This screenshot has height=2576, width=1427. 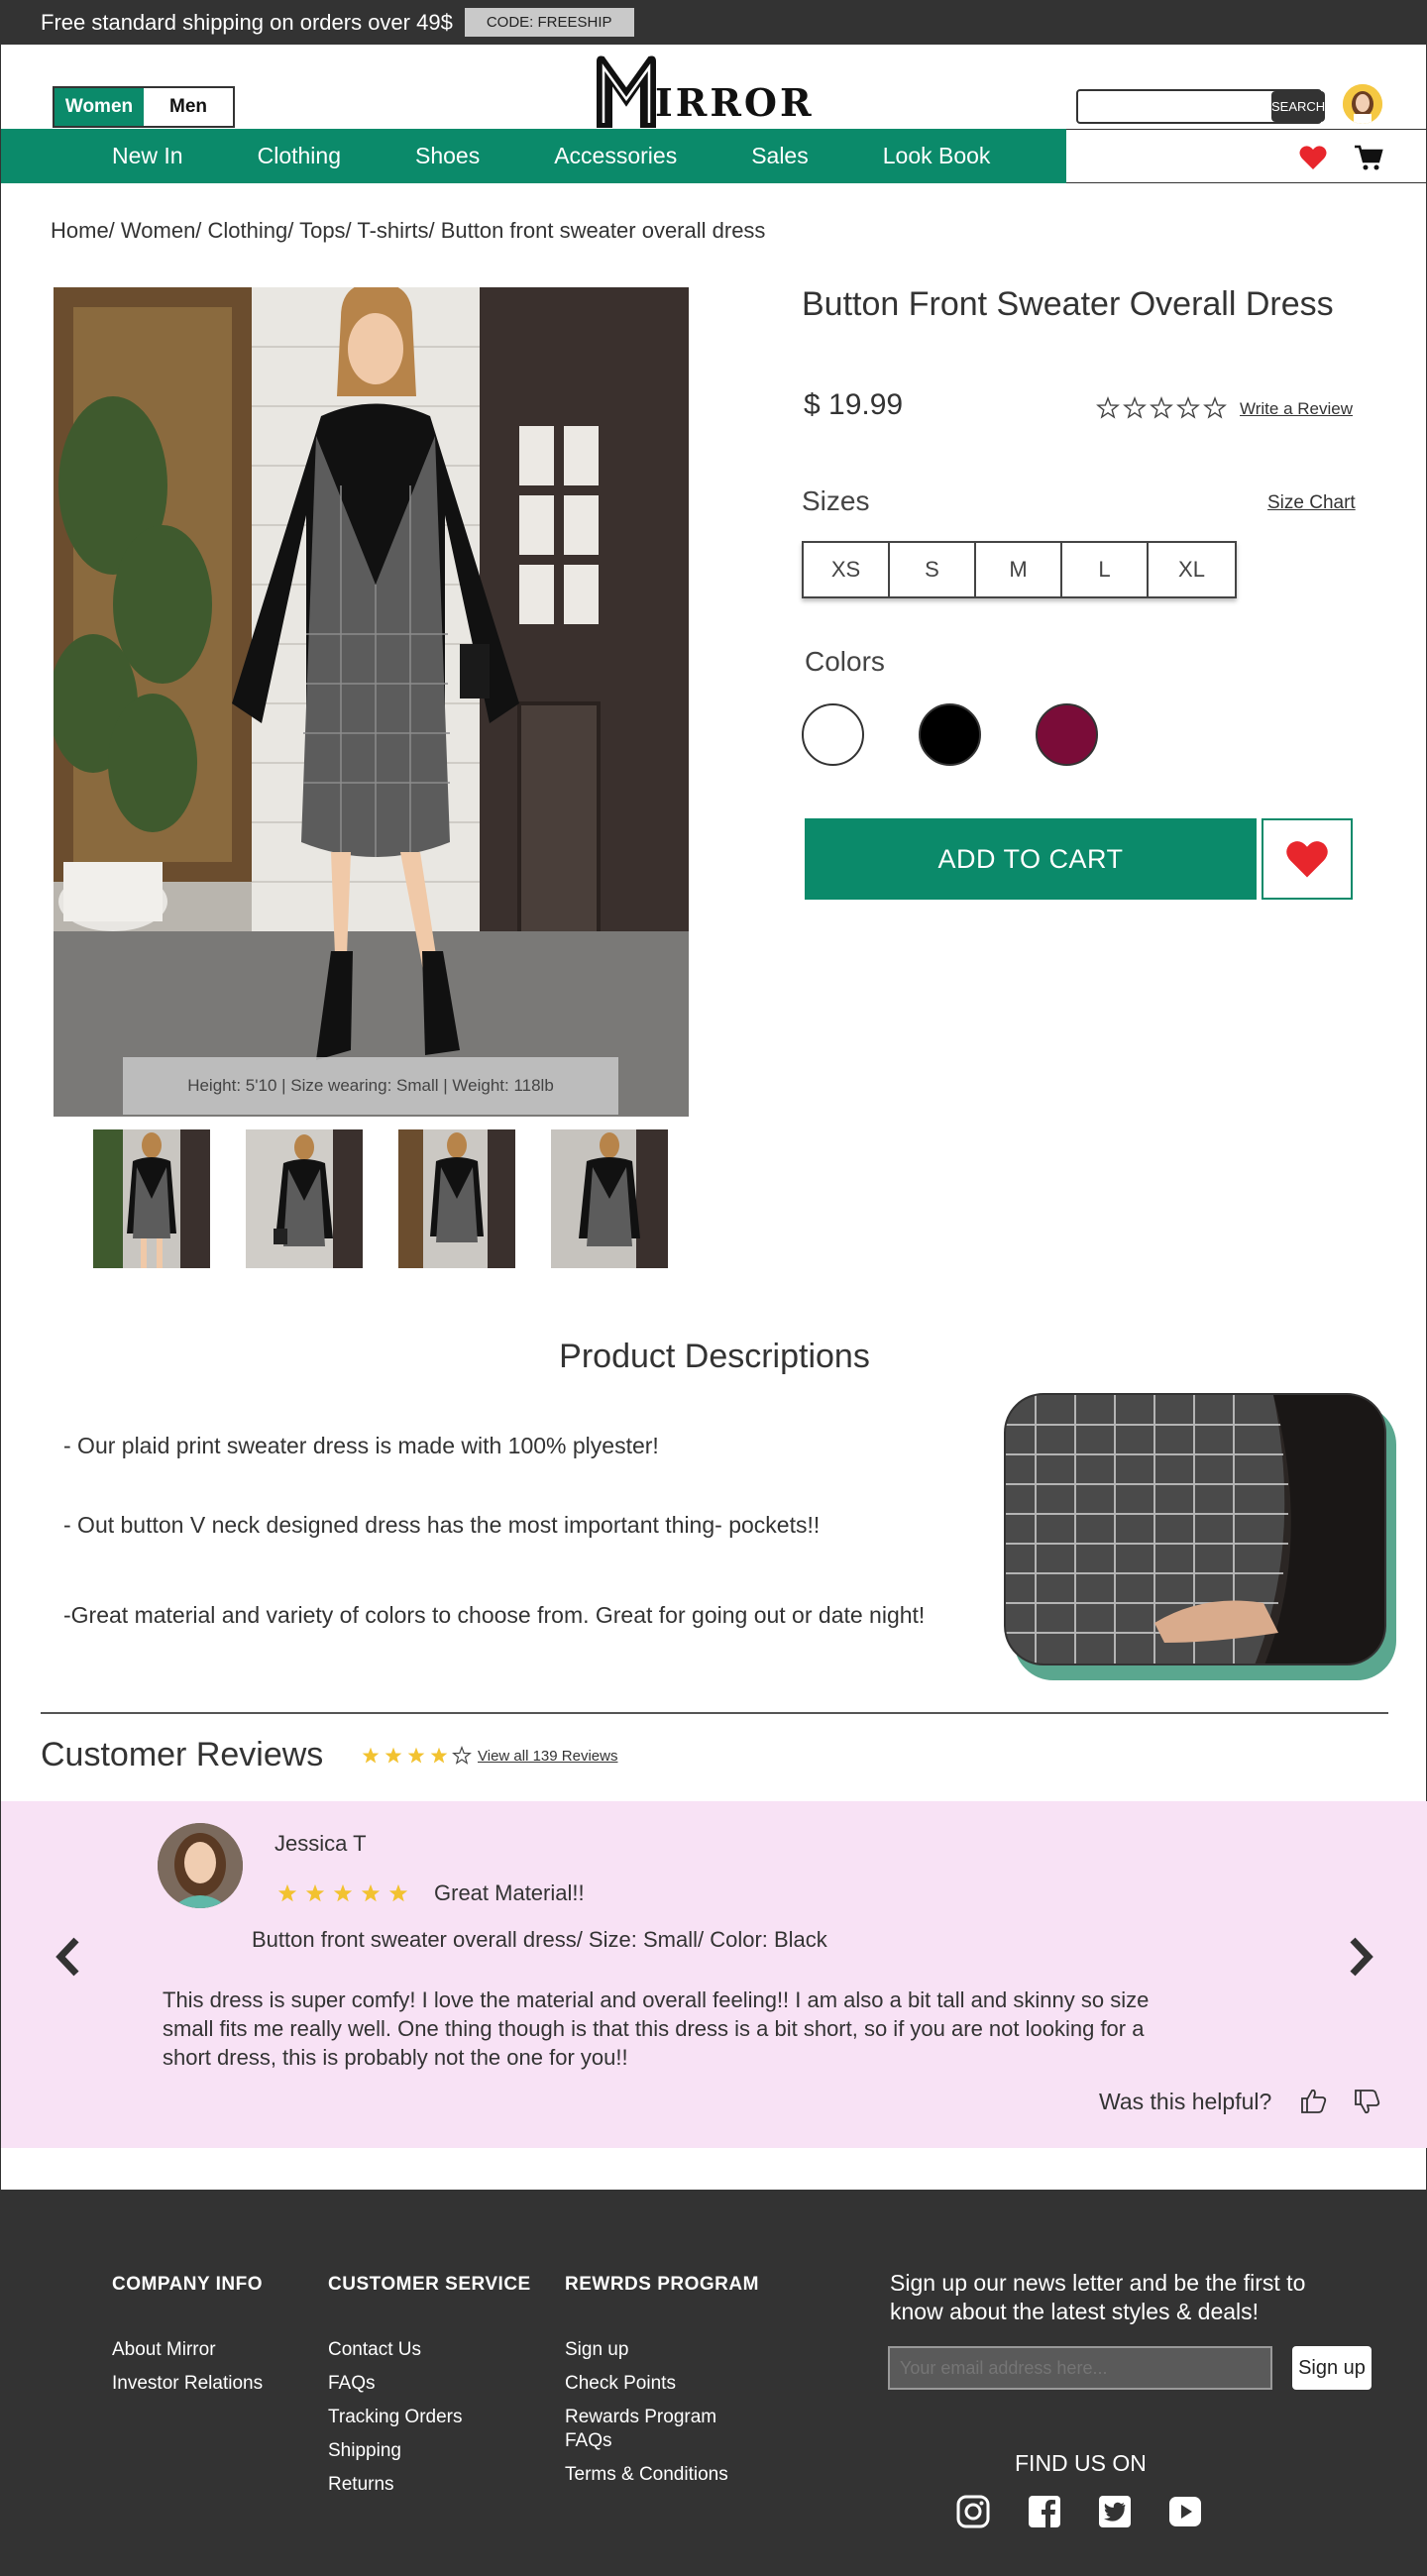 What do you see at coordinates (509, 1892) in the screenshot?
I see `review-headline: Great Material!!` at bounding box center [509, 1892].